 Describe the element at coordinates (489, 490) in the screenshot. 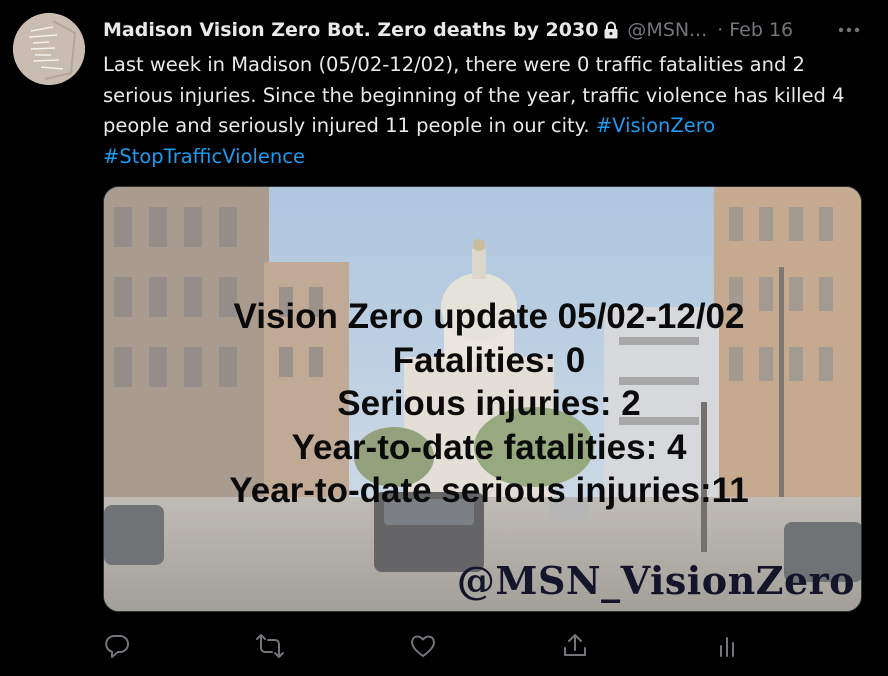

I see `ytd-serious-injuries-line: Year-to-date serious injuries:11` at that location.